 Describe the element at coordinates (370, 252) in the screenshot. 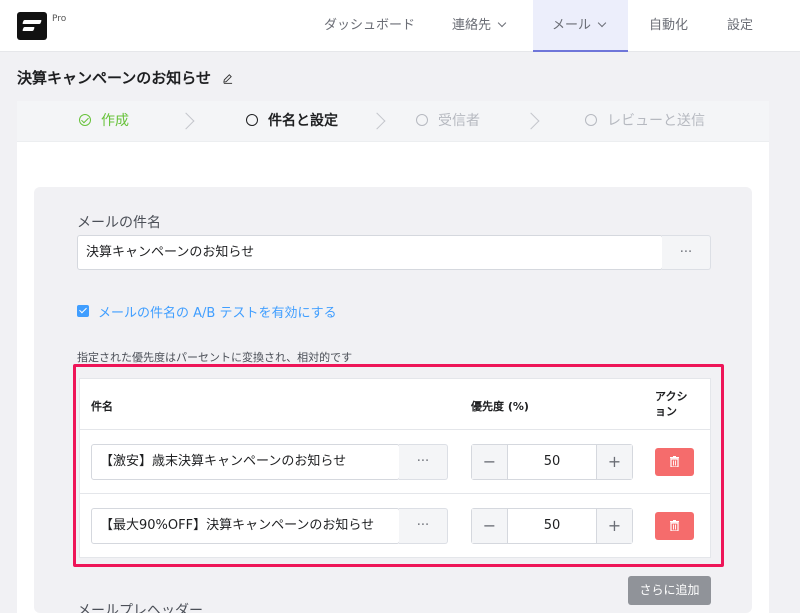

I see `subject-input: 決算キャンペーンのお知らせ` at that location.